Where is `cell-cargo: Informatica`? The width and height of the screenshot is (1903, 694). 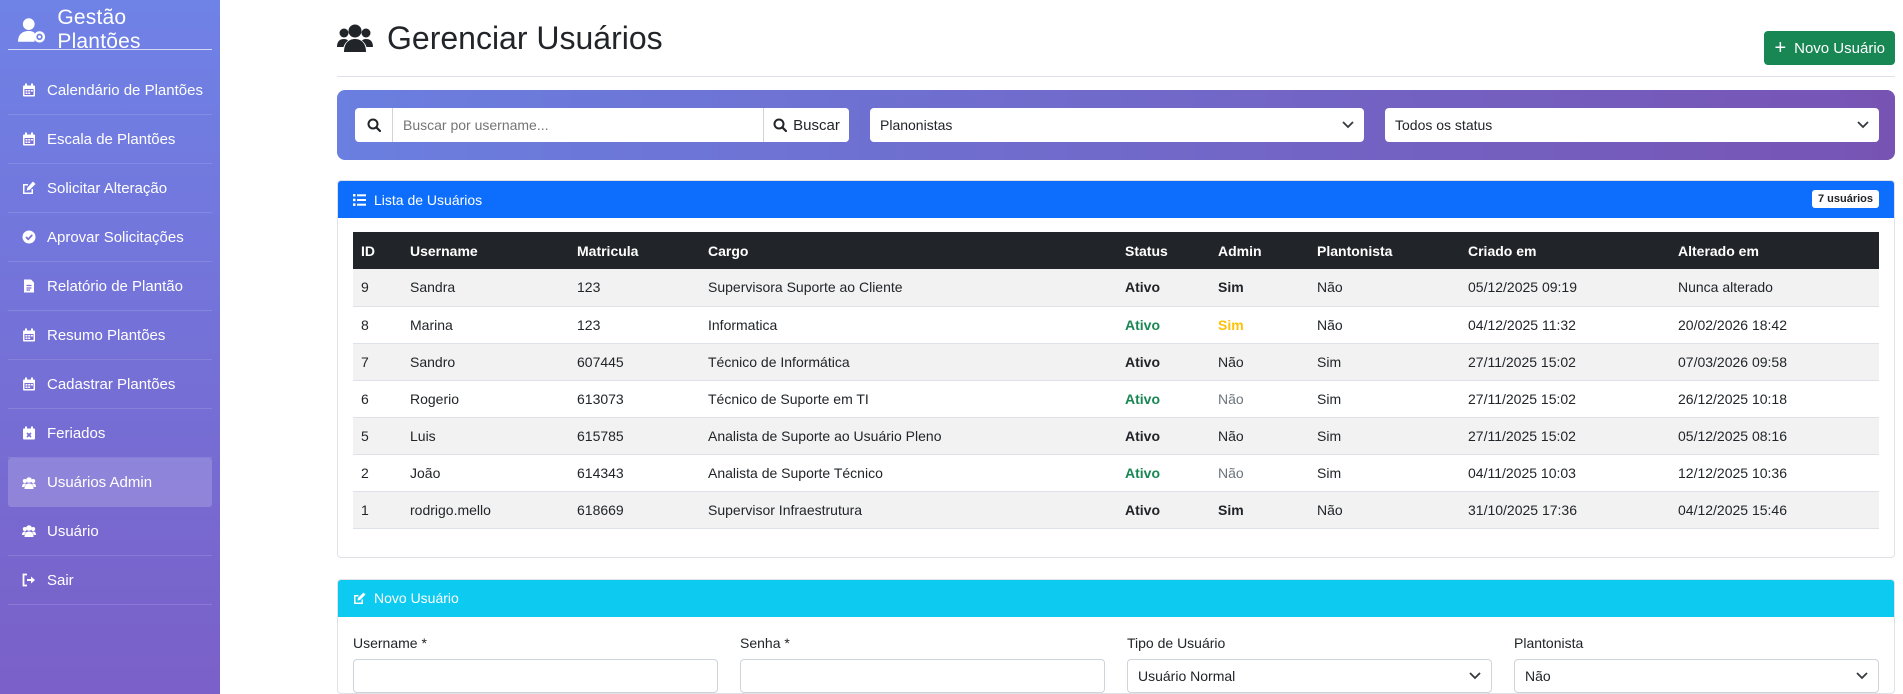 cell-cargo: Informatica is located at coordinates (908, 325).